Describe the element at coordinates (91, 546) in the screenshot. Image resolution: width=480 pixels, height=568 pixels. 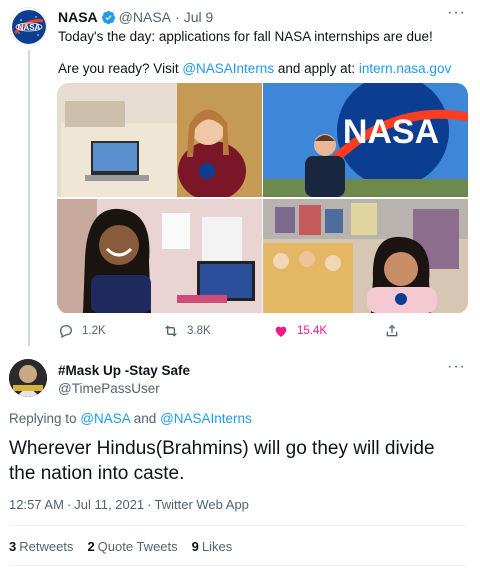
I see `quote-tweets-stat-count: 2` at that location.